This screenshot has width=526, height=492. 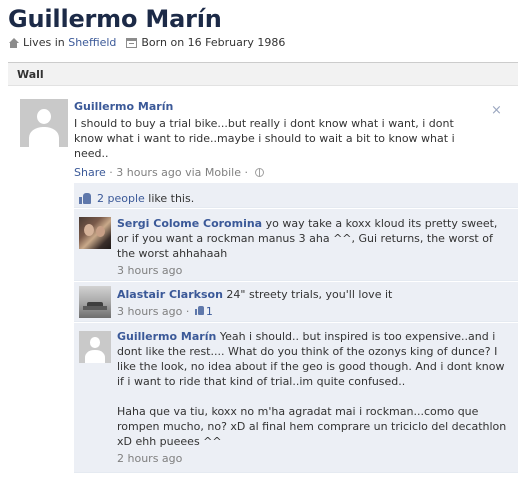 What do you see at coordinates (169, 198) in the screenshot?
I see `like-suffix: like this.` at bounding box center [169, 198].